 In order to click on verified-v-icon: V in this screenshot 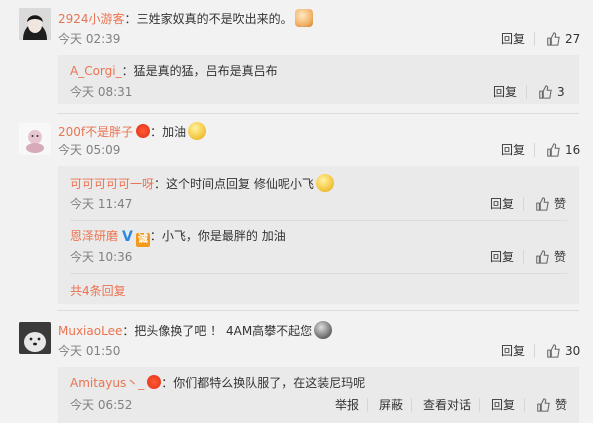, I will do `click(127, 237)`.